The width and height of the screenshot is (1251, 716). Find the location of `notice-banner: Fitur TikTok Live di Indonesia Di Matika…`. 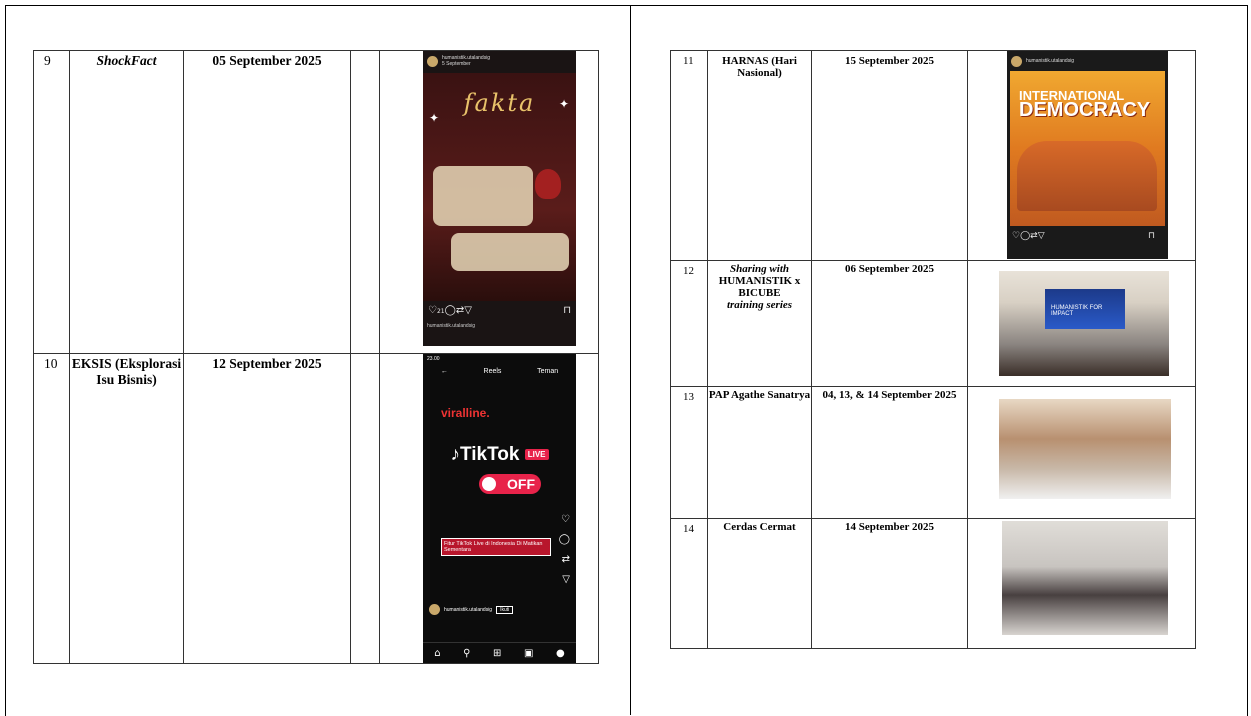

notice-banner: Fitur TikTok Live di Indonesia Di Matika… is located at coordinates (496, 547).